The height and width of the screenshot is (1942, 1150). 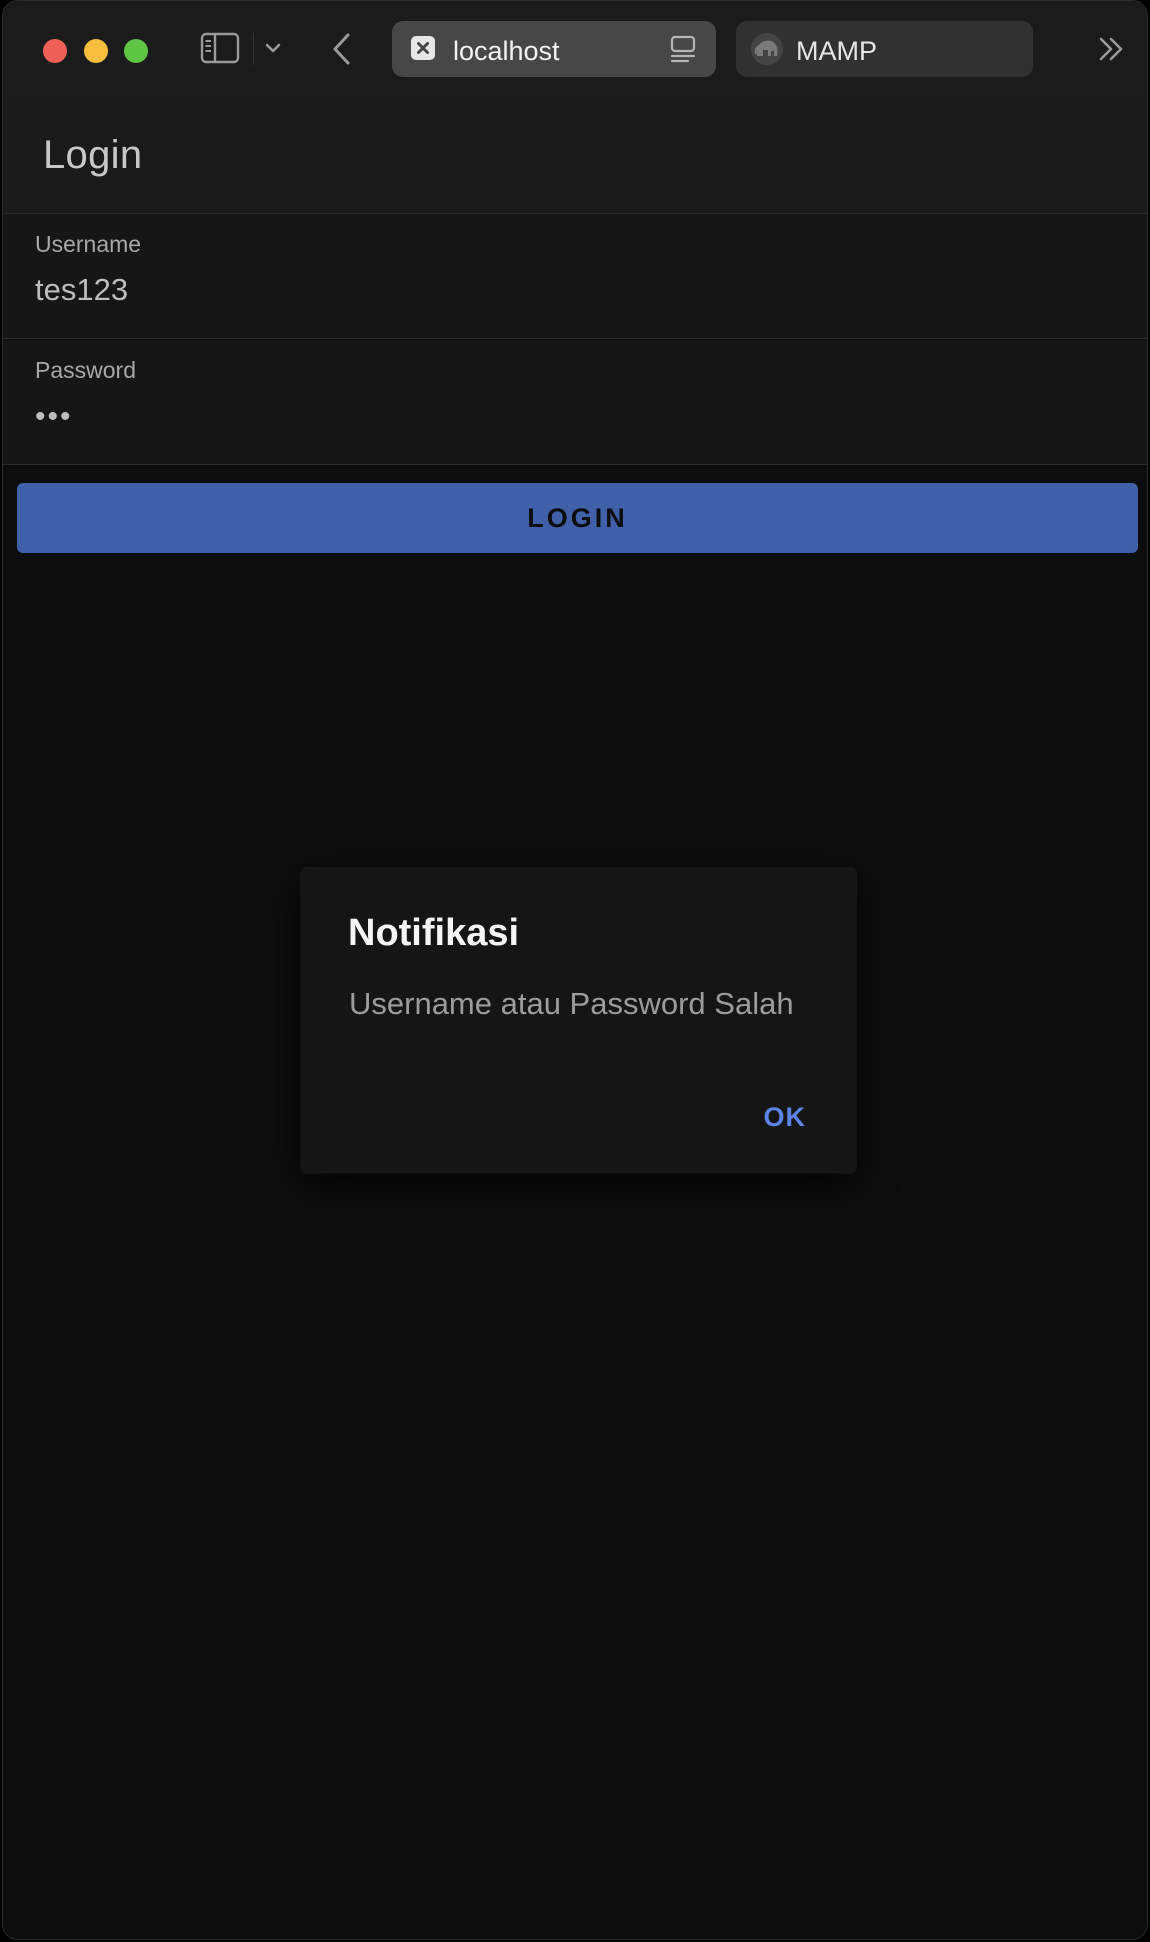 What do you see at coordinates (575, 156) in the screenshot?
I see `app-header: Login` at bounding box center [575, 156].